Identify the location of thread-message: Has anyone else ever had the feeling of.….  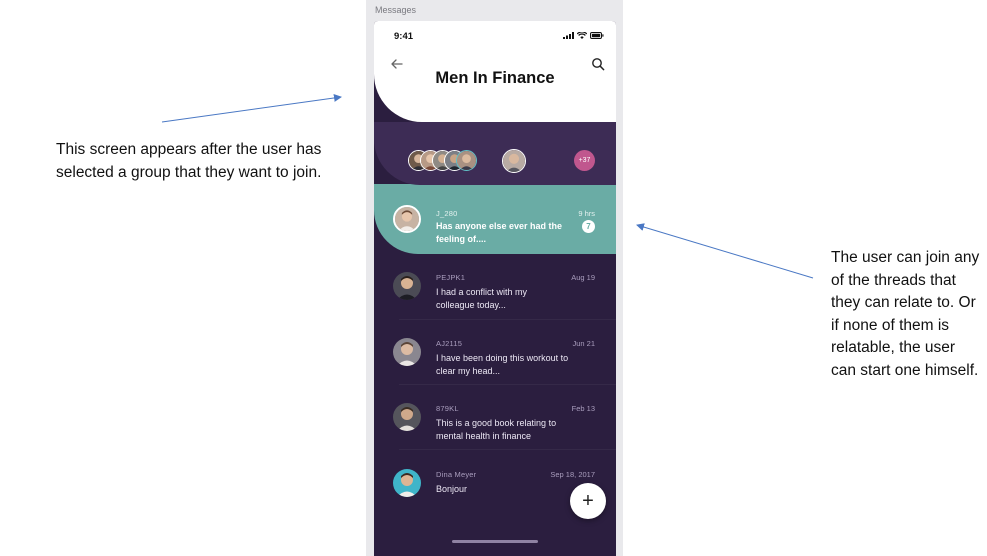
(499, 232).